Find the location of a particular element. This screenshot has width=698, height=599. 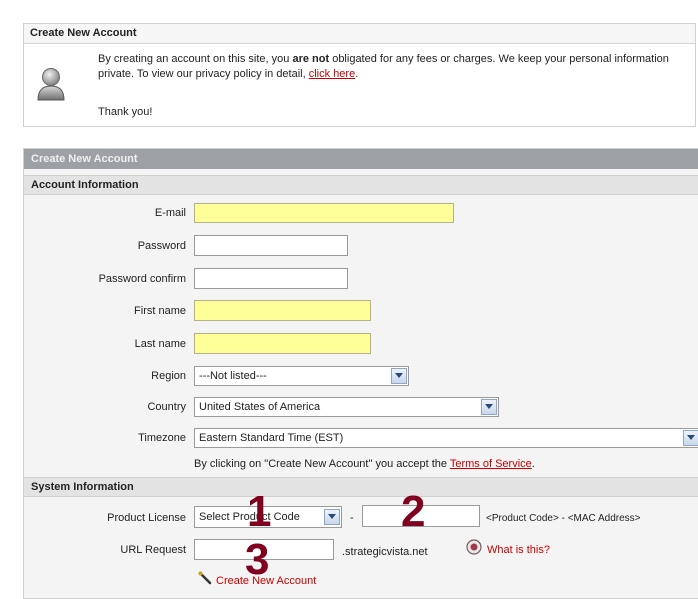

password-confirm-field is located at coordinates (271, 278).